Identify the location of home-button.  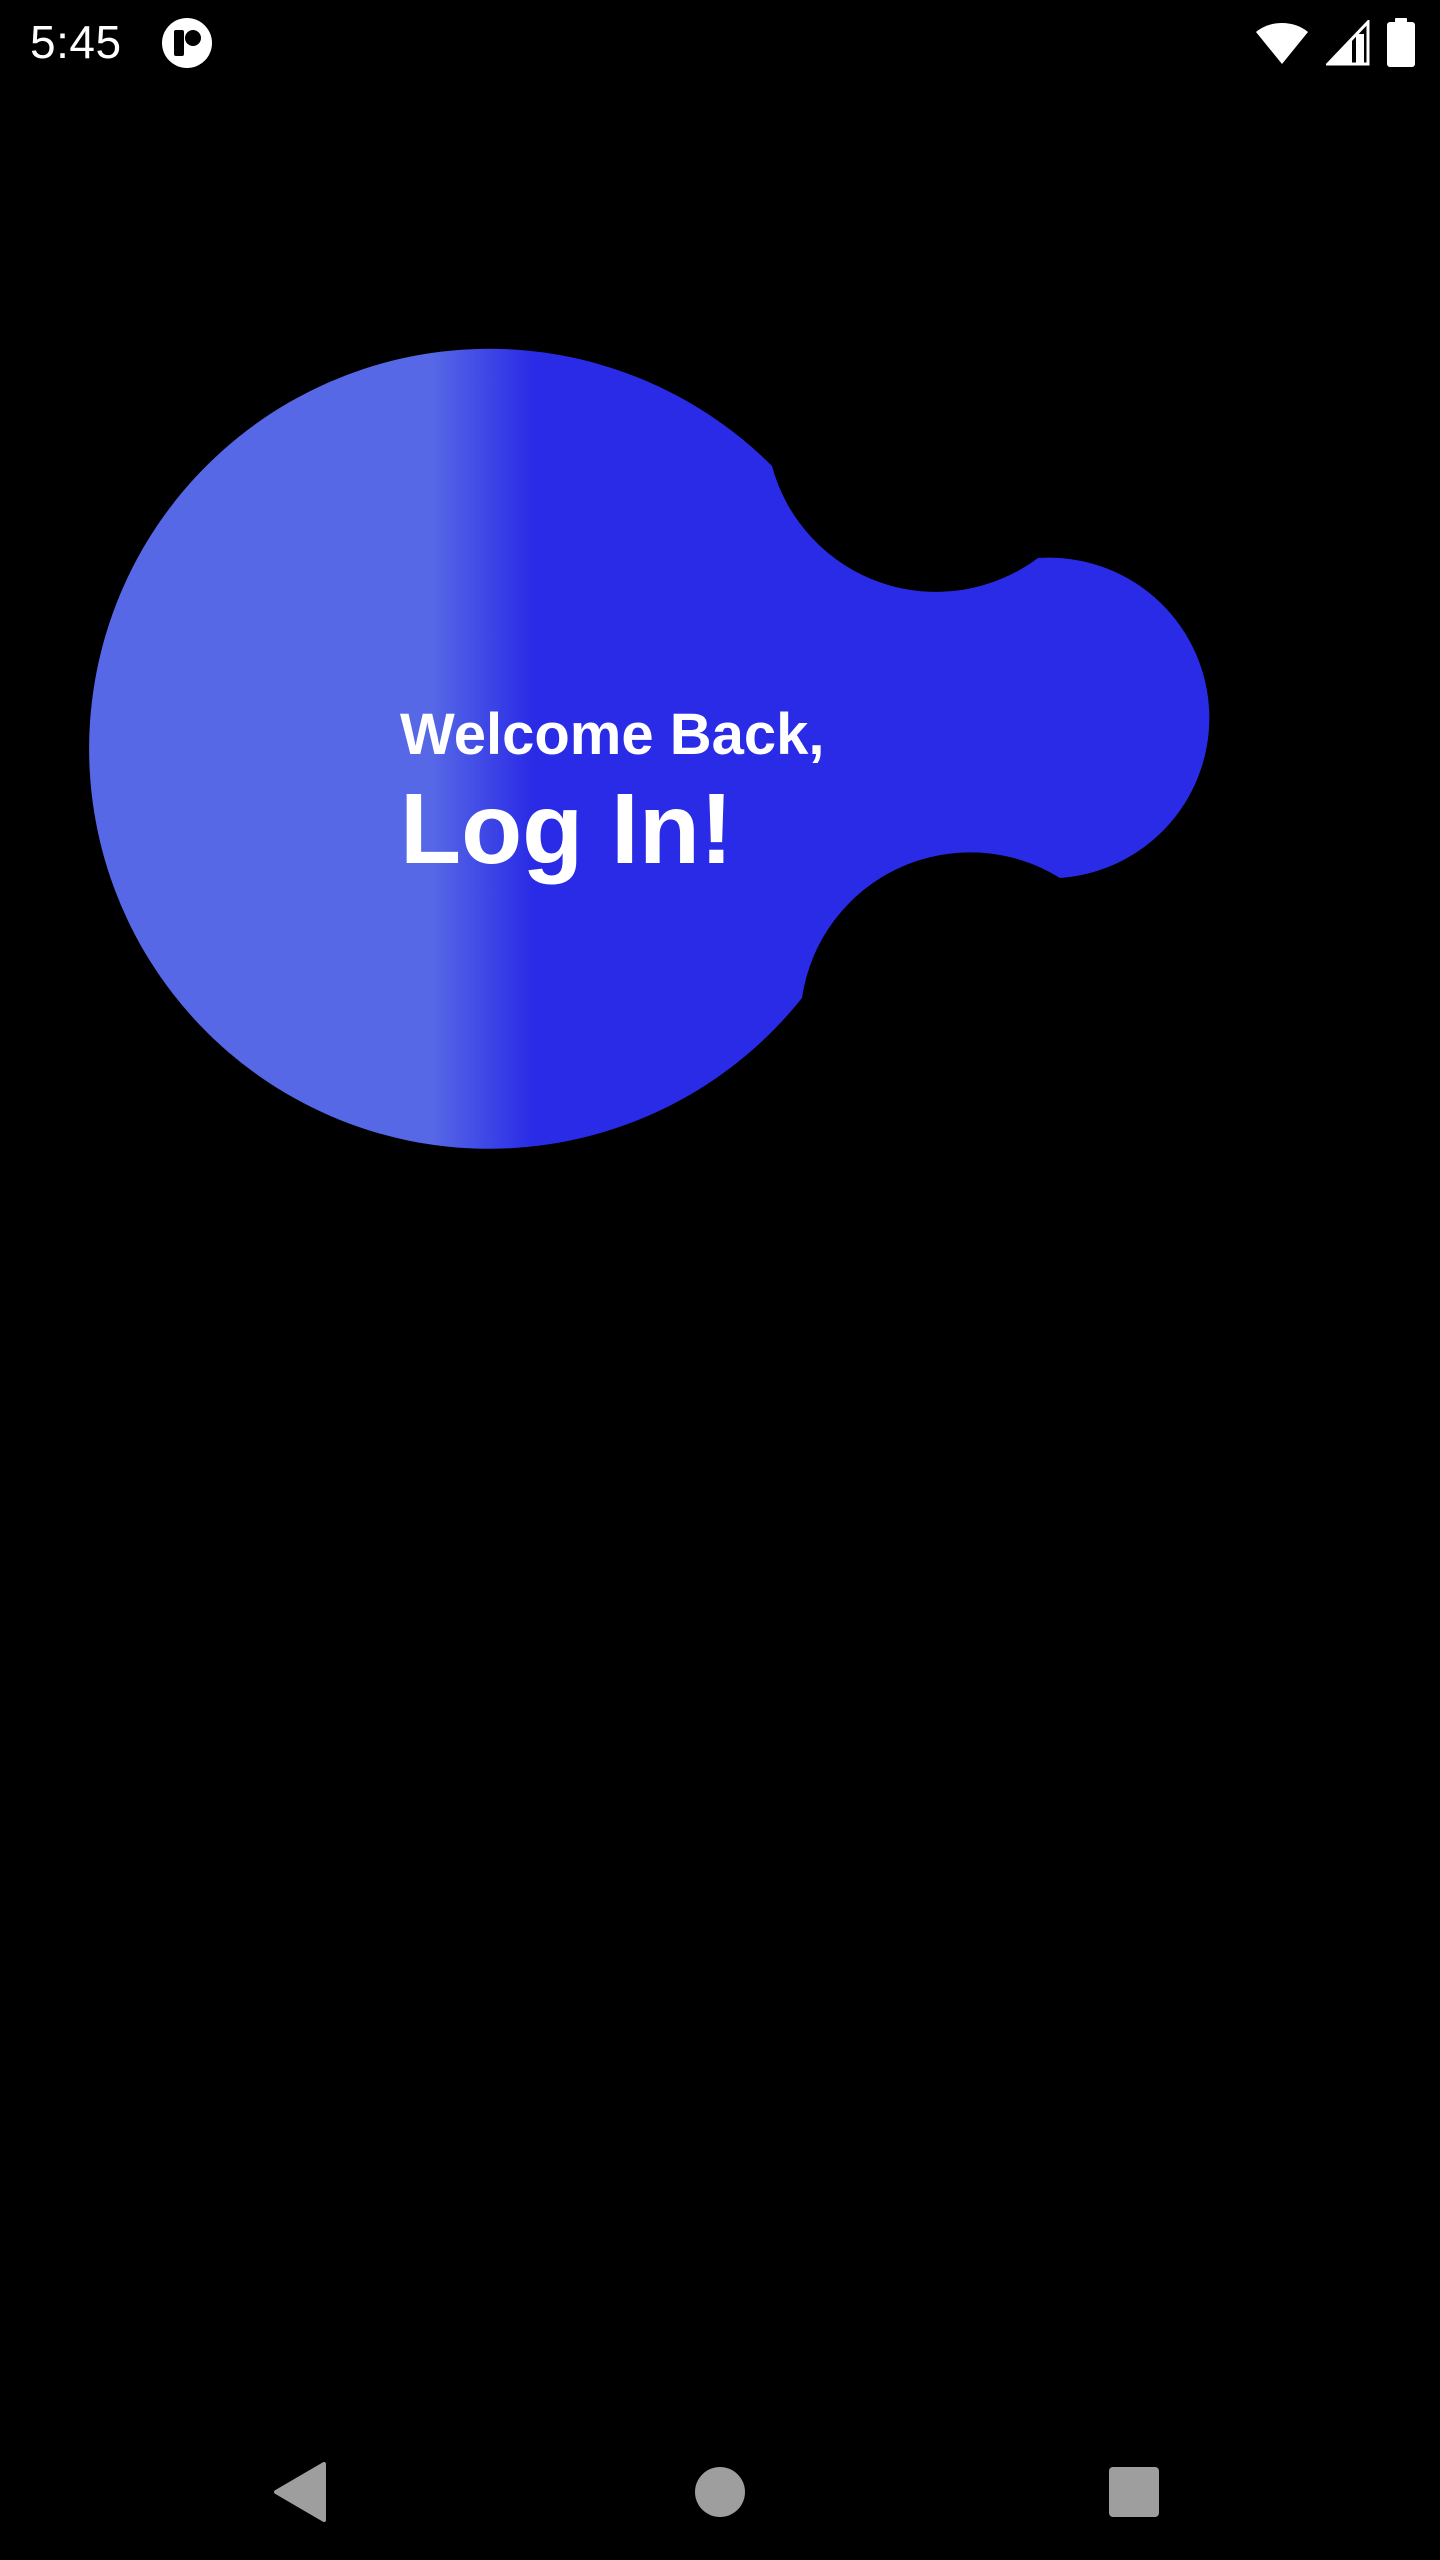
(720, 2492).